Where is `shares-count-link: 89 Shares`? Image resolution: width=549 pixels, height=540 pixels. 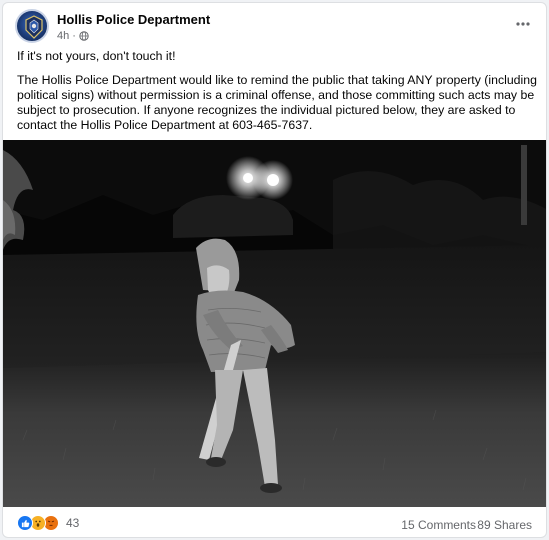
shares-count-link: 89 Shares is located at coordinates (504, 525).